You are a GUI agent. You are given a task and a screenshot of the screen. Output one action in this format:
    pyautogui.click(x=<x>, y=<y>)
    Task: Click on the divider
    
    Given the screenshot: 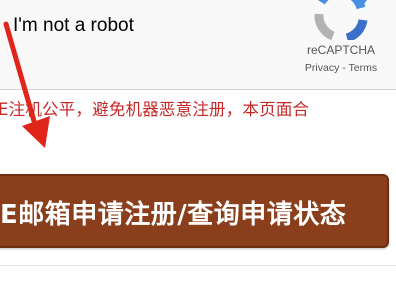 What is the action you would take?
    pyautogui.click(x=198, y=265)
    